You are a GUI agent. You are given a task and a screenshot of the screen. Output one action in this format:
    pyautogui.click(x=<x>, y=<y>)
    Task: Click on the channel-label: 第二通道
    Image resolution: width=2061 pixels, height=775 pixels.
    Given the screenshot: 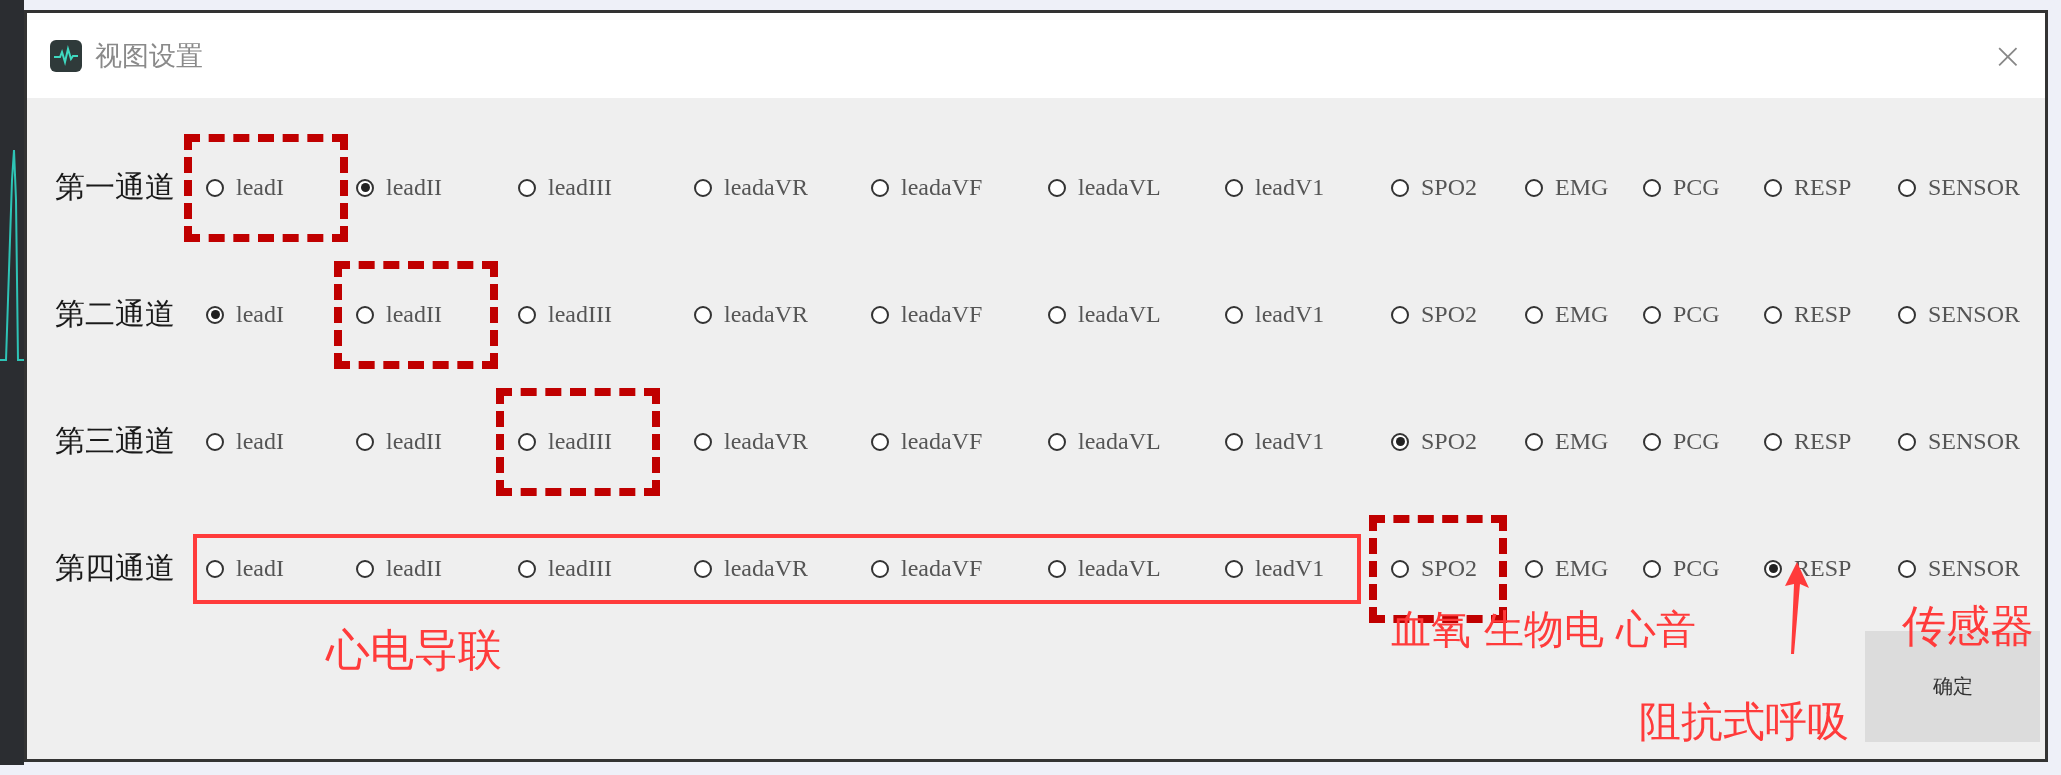 What is the action you would take?
    pyautogui.click(x=115, y=314)
    